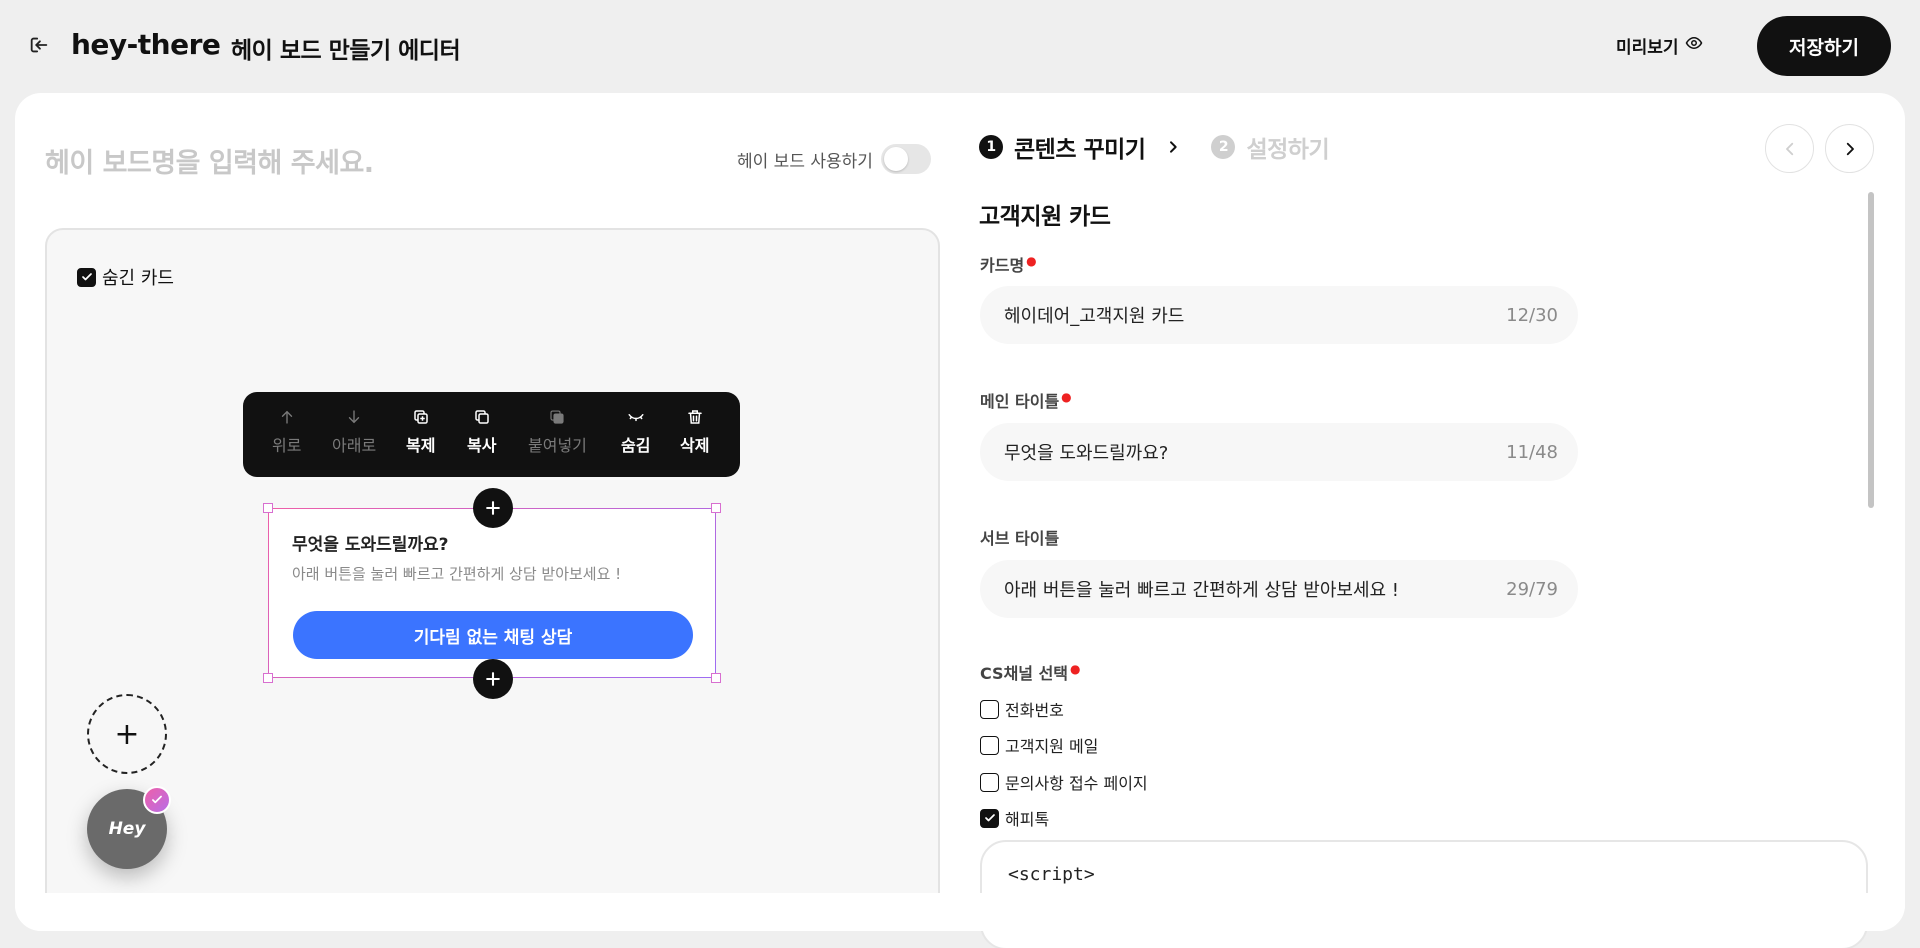  I want to click on arrow-up-icon, so click(286, 417).